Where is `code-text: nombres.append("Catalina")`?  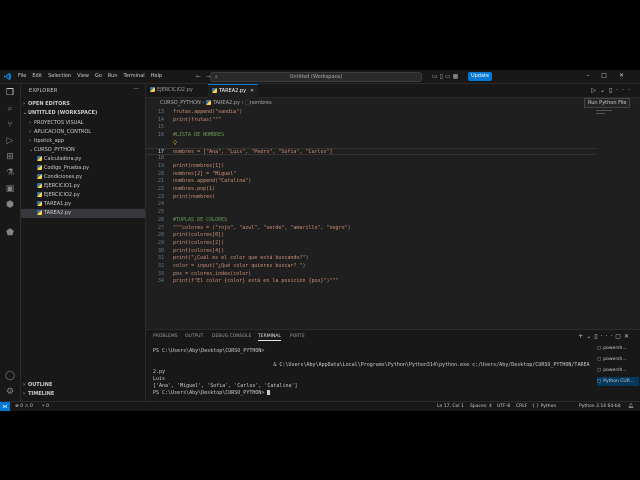
code-text: nombres.append("Catalina") is located at coordinates (212, 181).